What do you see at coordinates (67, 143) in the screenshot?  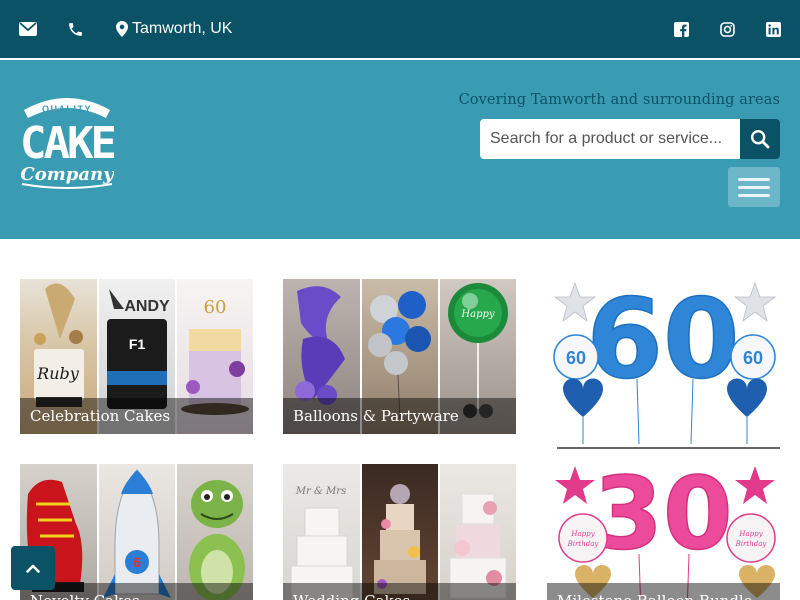 I see `svg-text: CAKE` at bounding box center [67, 143].